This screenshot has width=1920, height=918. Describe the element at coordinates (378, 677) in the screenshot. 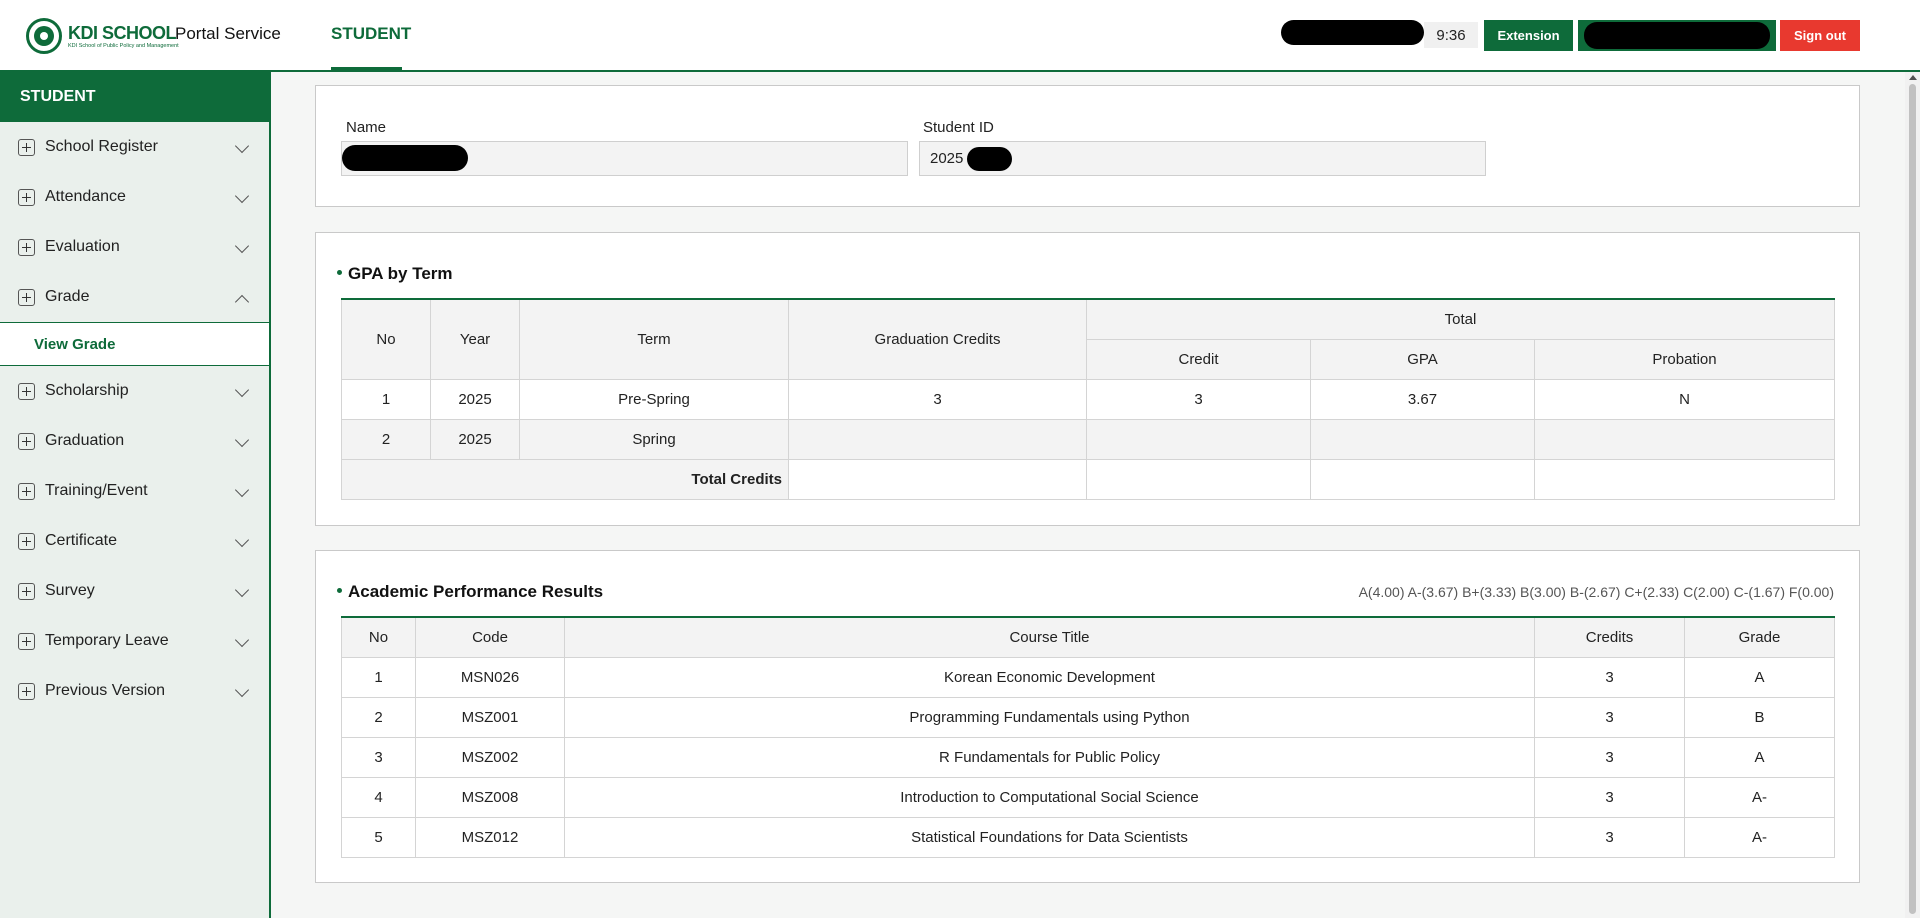

I see `cell-no: 1` at that location.